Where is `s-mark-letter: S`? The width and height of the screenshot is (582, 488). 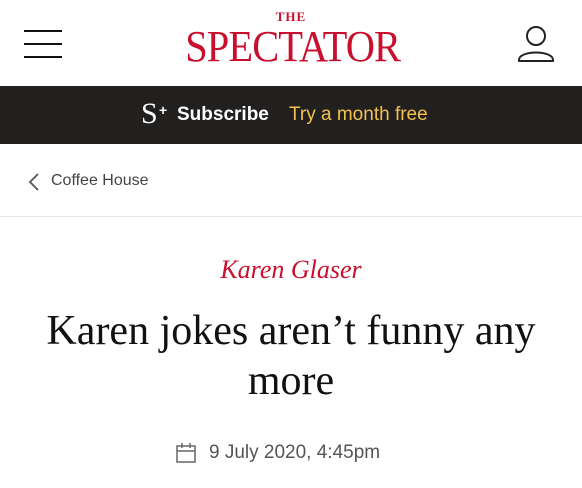
s-mark-letter: S is located at coordinates (149, 113).